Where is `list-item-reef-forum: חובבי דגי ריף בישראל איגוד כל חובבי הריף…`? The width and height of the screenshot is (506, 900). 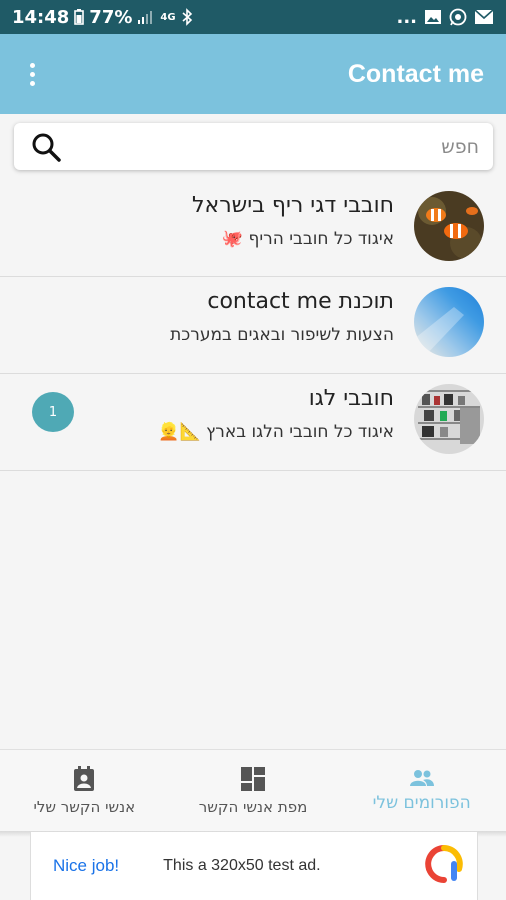
list-item-reef-forum: חובבי דגי ריף בישראל איגוד כל חובבי הריף… is located at coordinates (253, 229).